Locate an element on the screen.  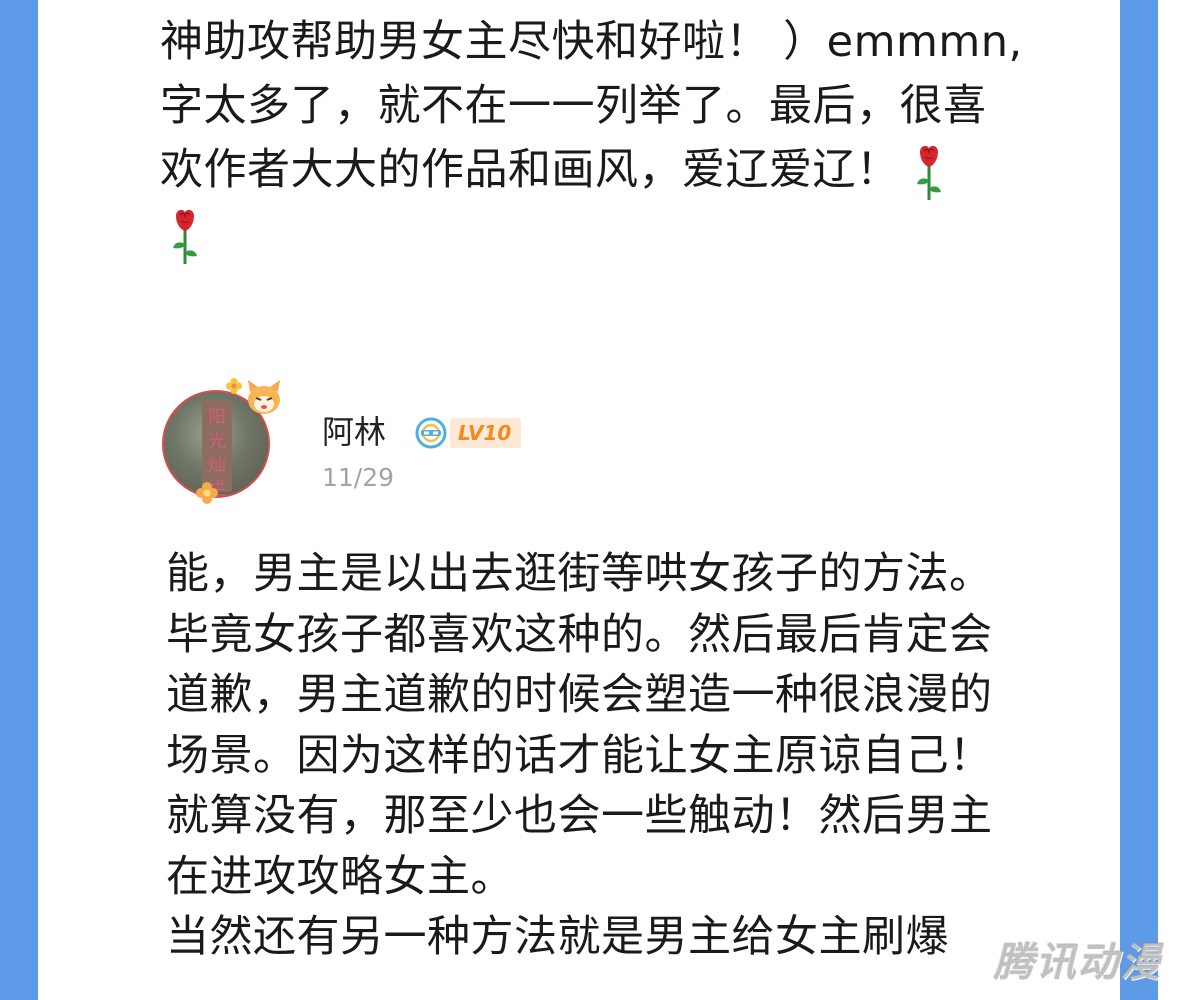
comment-line: 当然还有另一种方法就是男主给女主刷爆 is located at coordinates (557, 937).